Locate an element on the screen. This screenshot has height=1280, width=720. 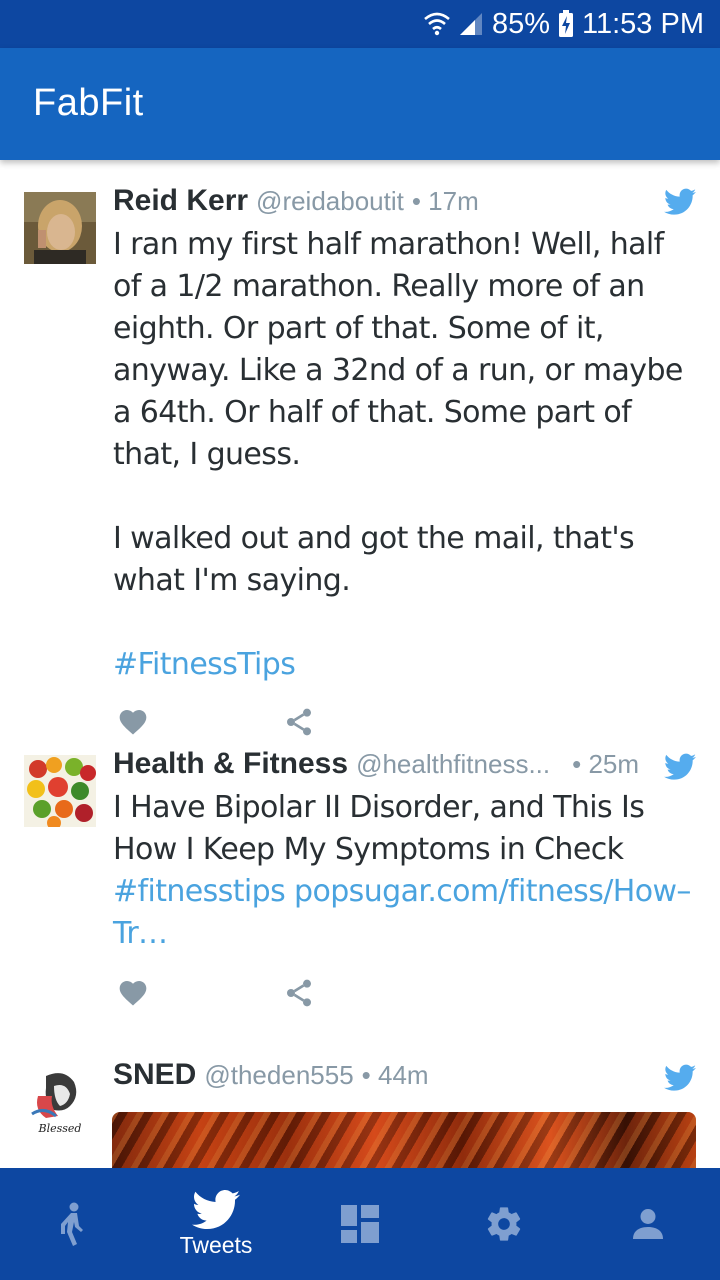
twitter-bird-icon is located at coordinates (216, 1209).